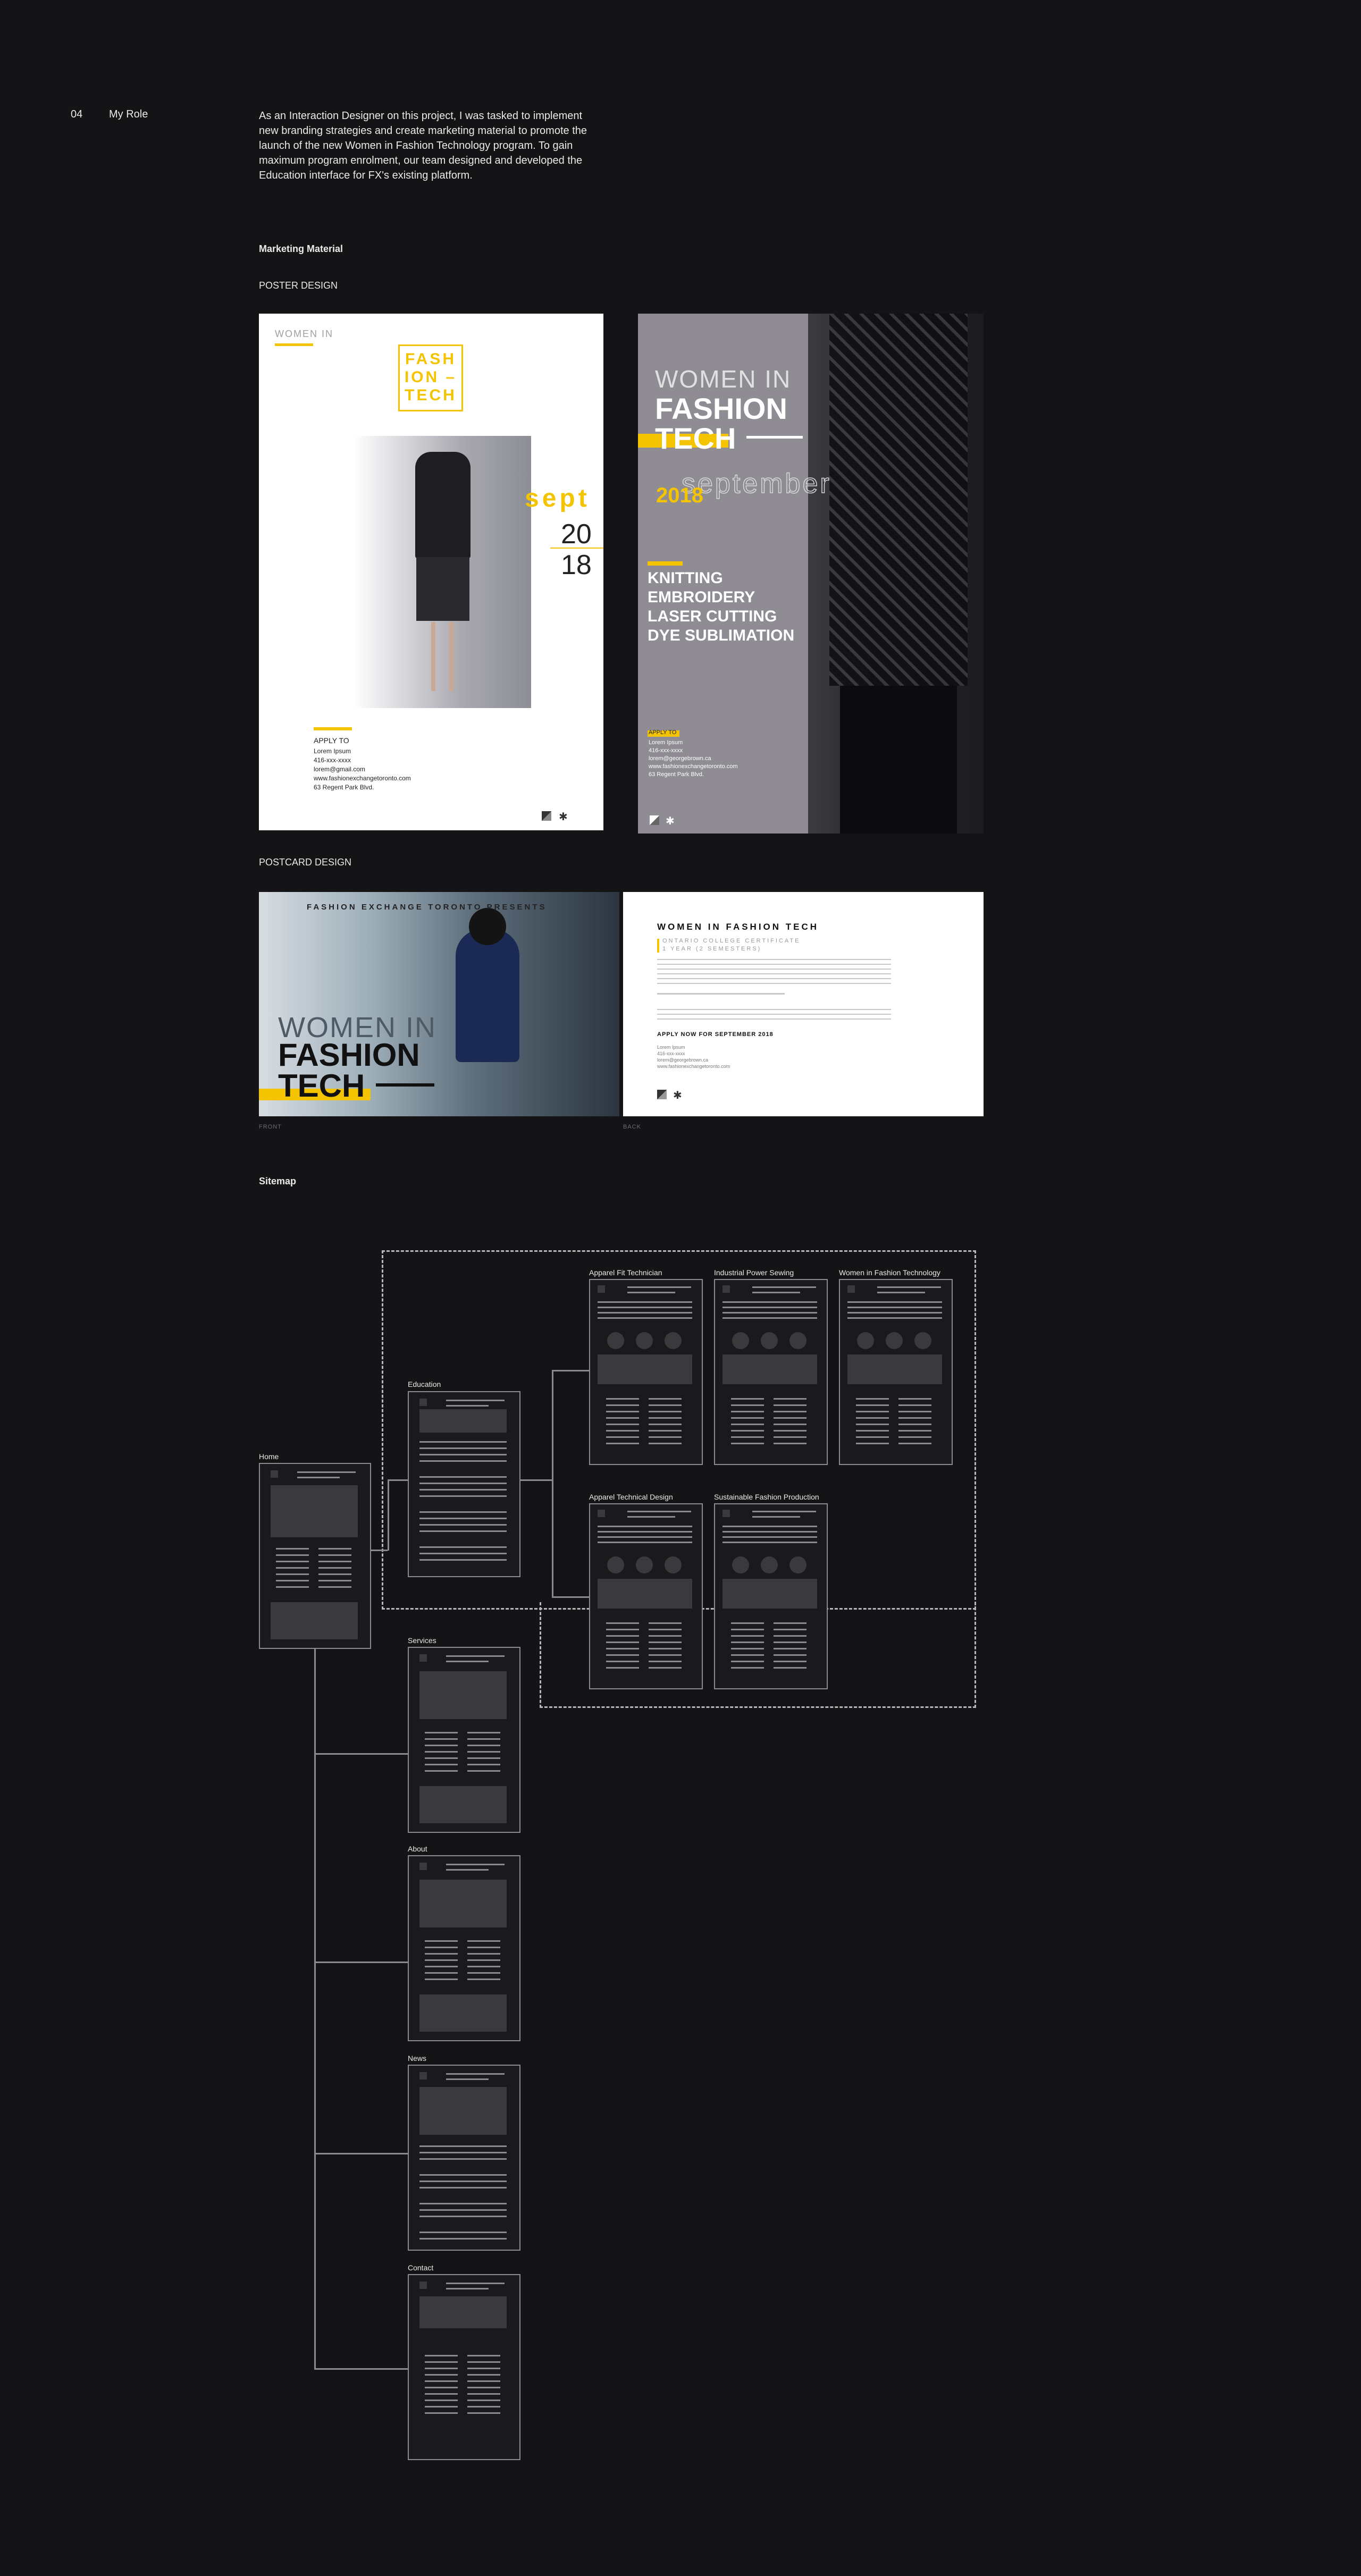  I want to click on back-title: WOMEN IN FASHION TECH, so click(738, 927).